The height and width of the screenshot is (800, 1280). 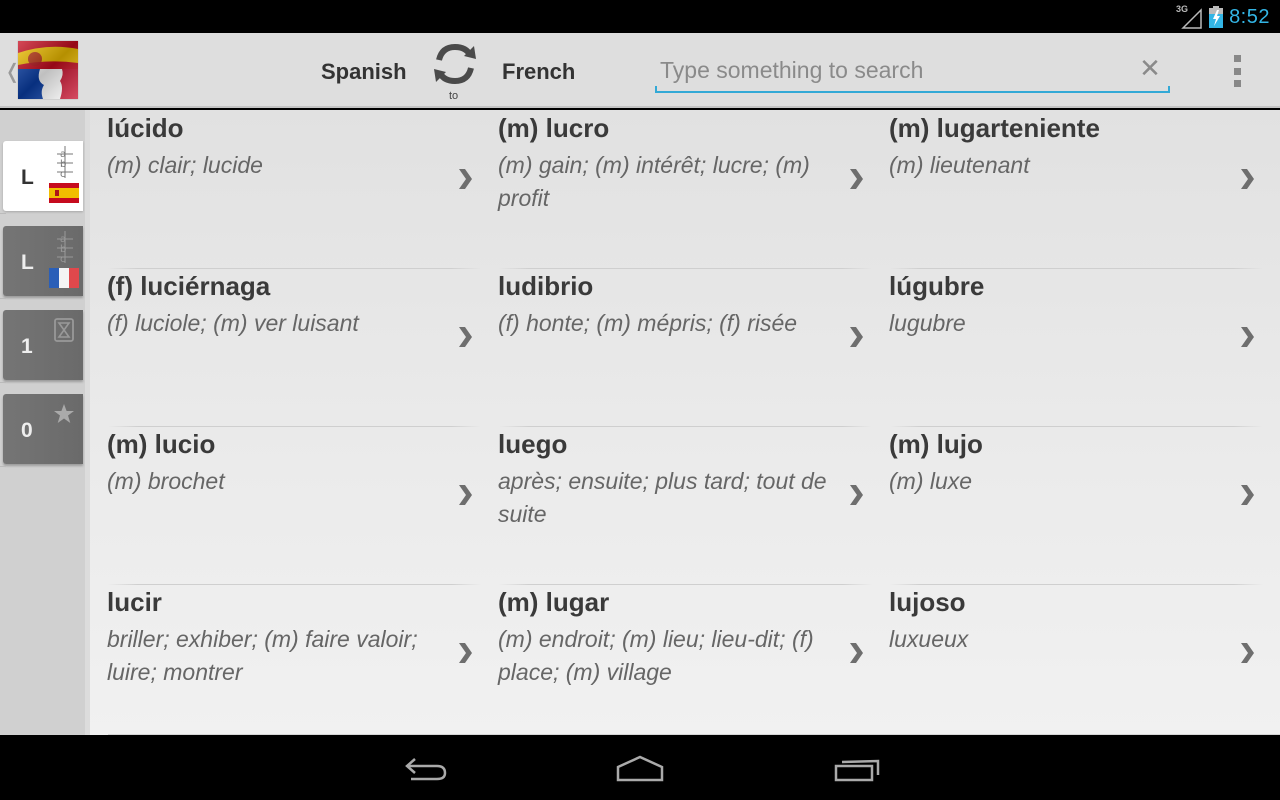 I want to click on entry-translation: lugubre, so click(x=927, y=323).